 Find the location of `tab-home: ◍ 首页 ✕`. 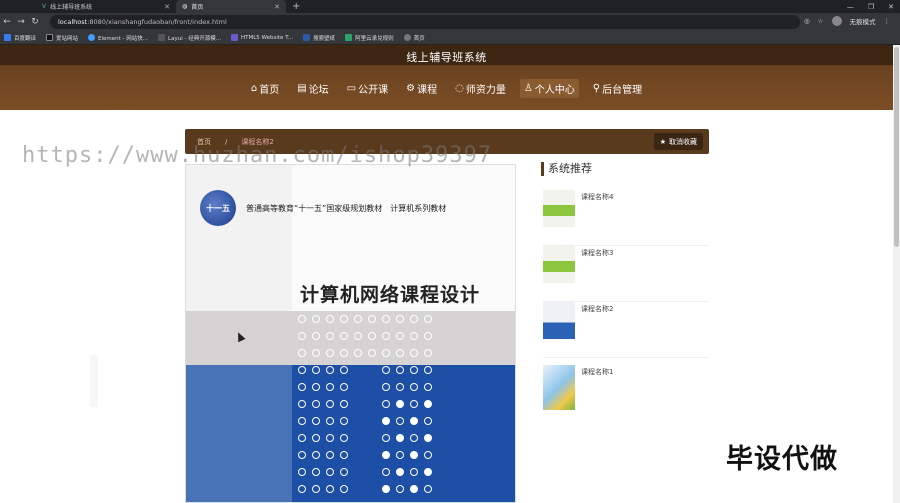

tab-home: ◍ 首页 ✕ is located at coordinates (231, 6).